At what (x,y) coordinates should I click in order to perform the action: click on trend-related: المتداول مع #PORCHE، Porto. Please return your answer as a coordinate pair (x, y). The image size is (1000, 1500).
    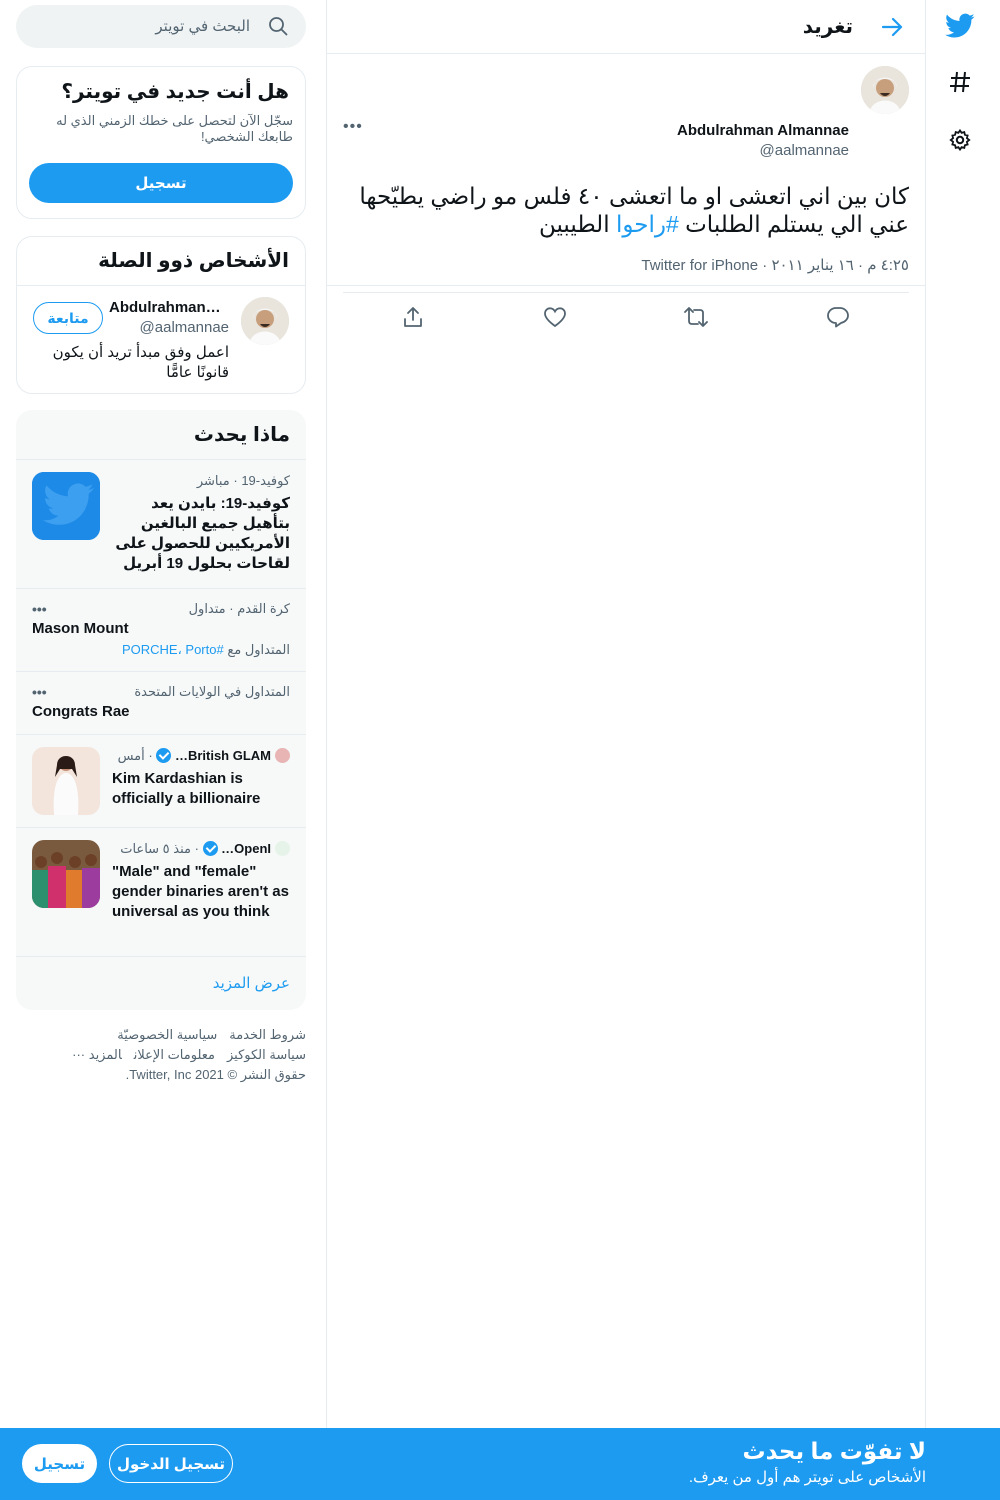
    Looking at the image, I should click on (205, 649).